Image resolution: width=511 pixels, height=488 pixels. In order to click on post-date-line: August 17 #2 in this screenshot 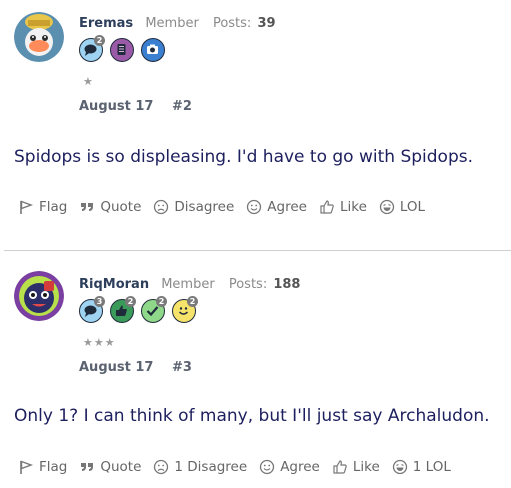, I will do `click(135, 106)`.